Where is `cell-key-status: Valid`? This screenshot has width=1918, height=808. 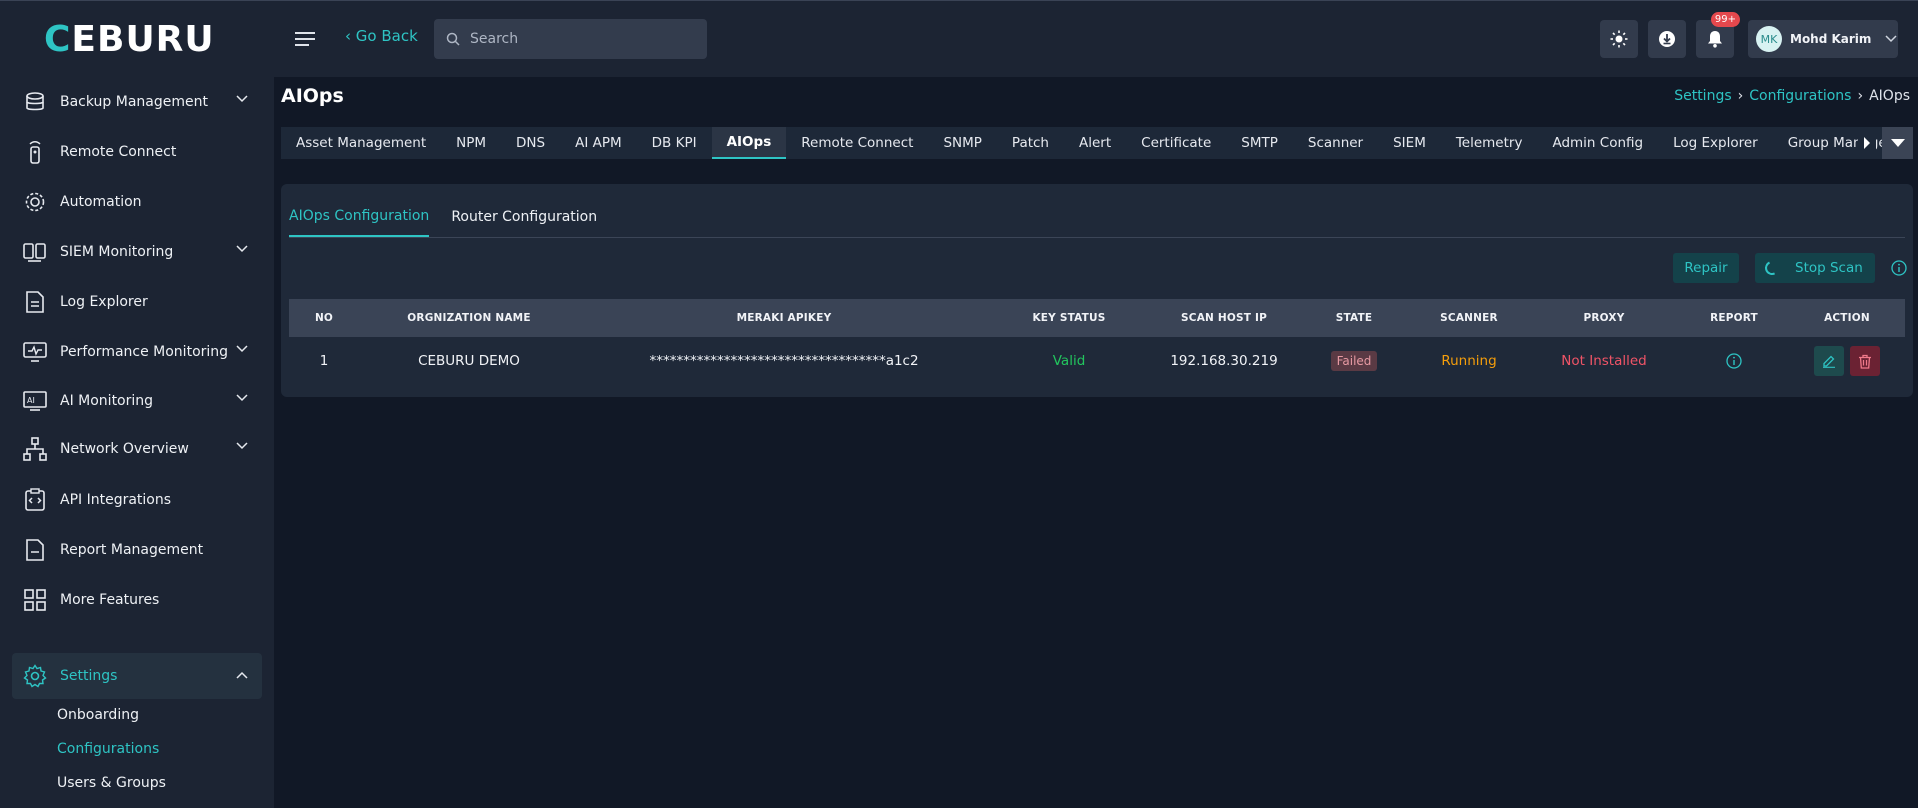 cell-key-status: Valid is located at coordinates (1069, 361).